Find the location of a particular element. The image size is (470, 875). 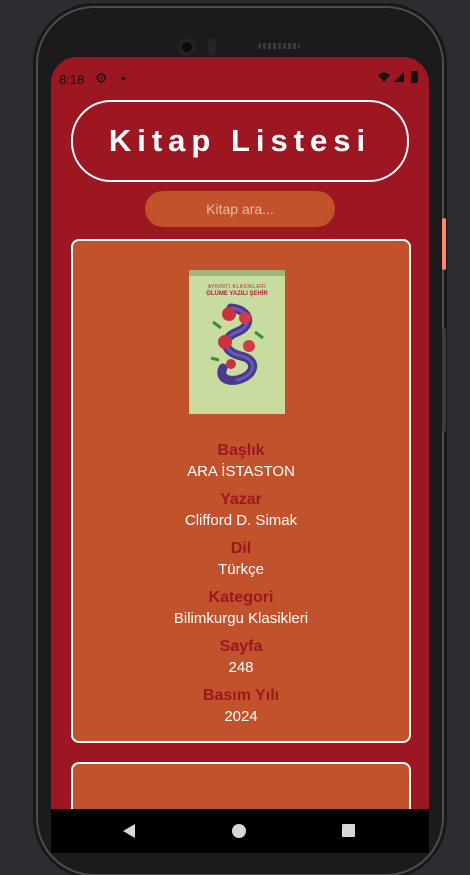

power-button is located at coordinates (444, 244).